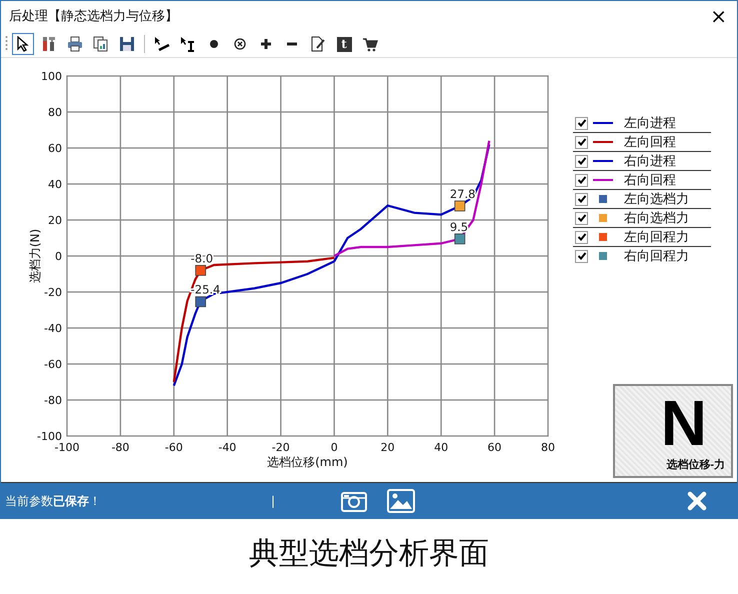 The image size is (738, 594). Describe the element at coordinates (650, 142) in the screenshot. I see `legend-label: 左向回程` at that location.